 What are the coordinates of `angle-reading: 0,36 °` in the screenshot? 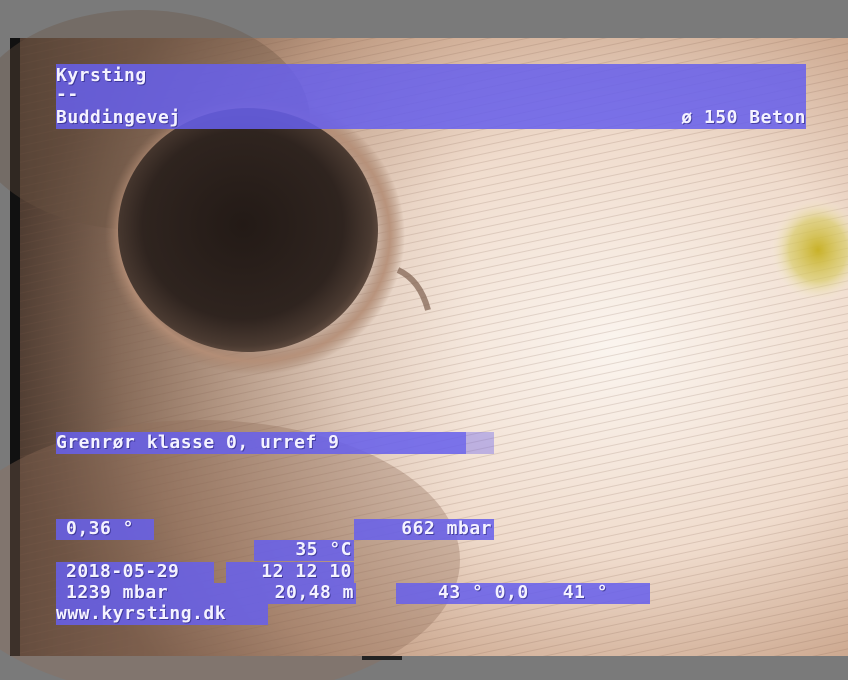 It's located at (100, 528).